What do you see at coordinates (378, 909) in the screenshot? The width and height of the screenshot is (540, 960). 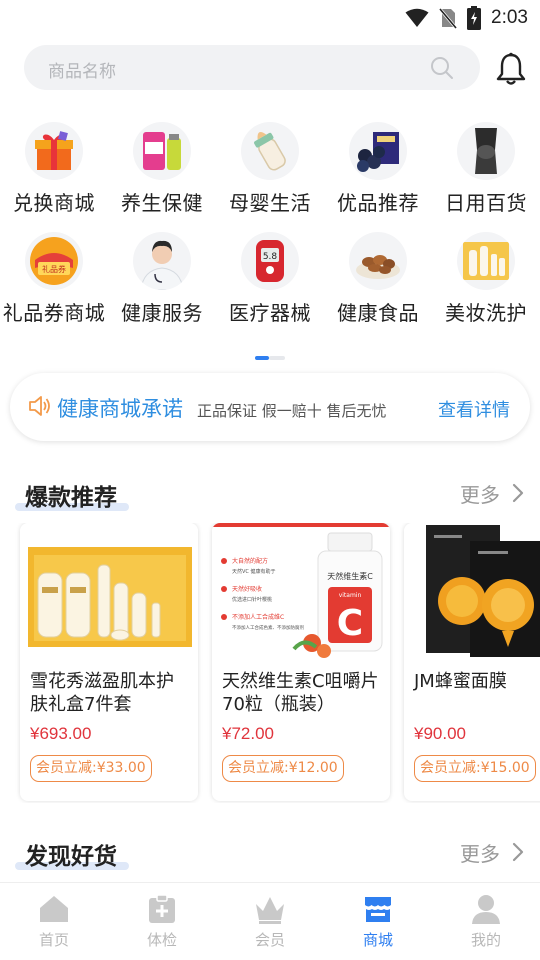 I see `shop-icon` at bounding box center [378, 909].